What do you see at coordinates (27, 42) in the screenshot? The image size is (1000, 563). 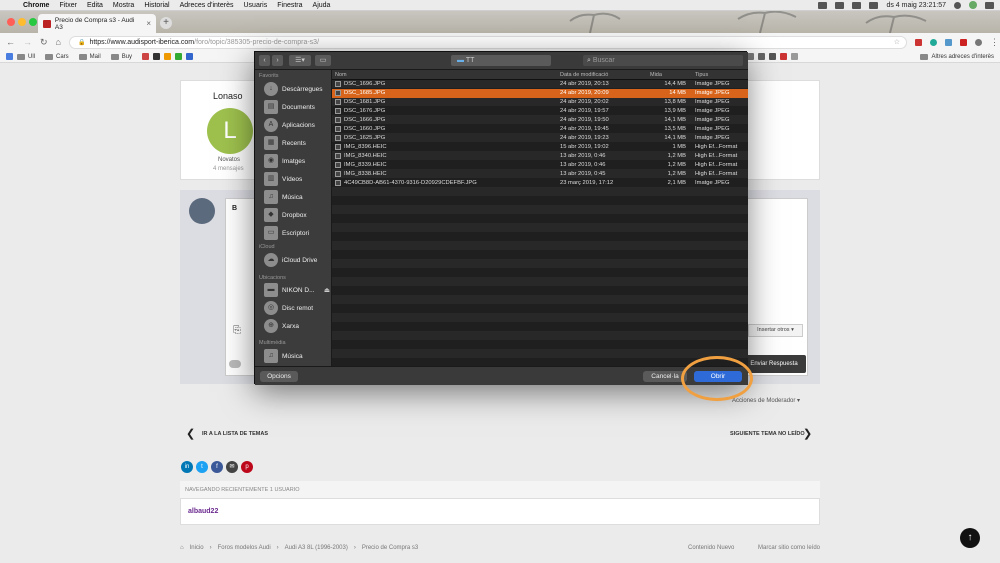 I see `forward-icon: →` at bounding box center [27, 42].